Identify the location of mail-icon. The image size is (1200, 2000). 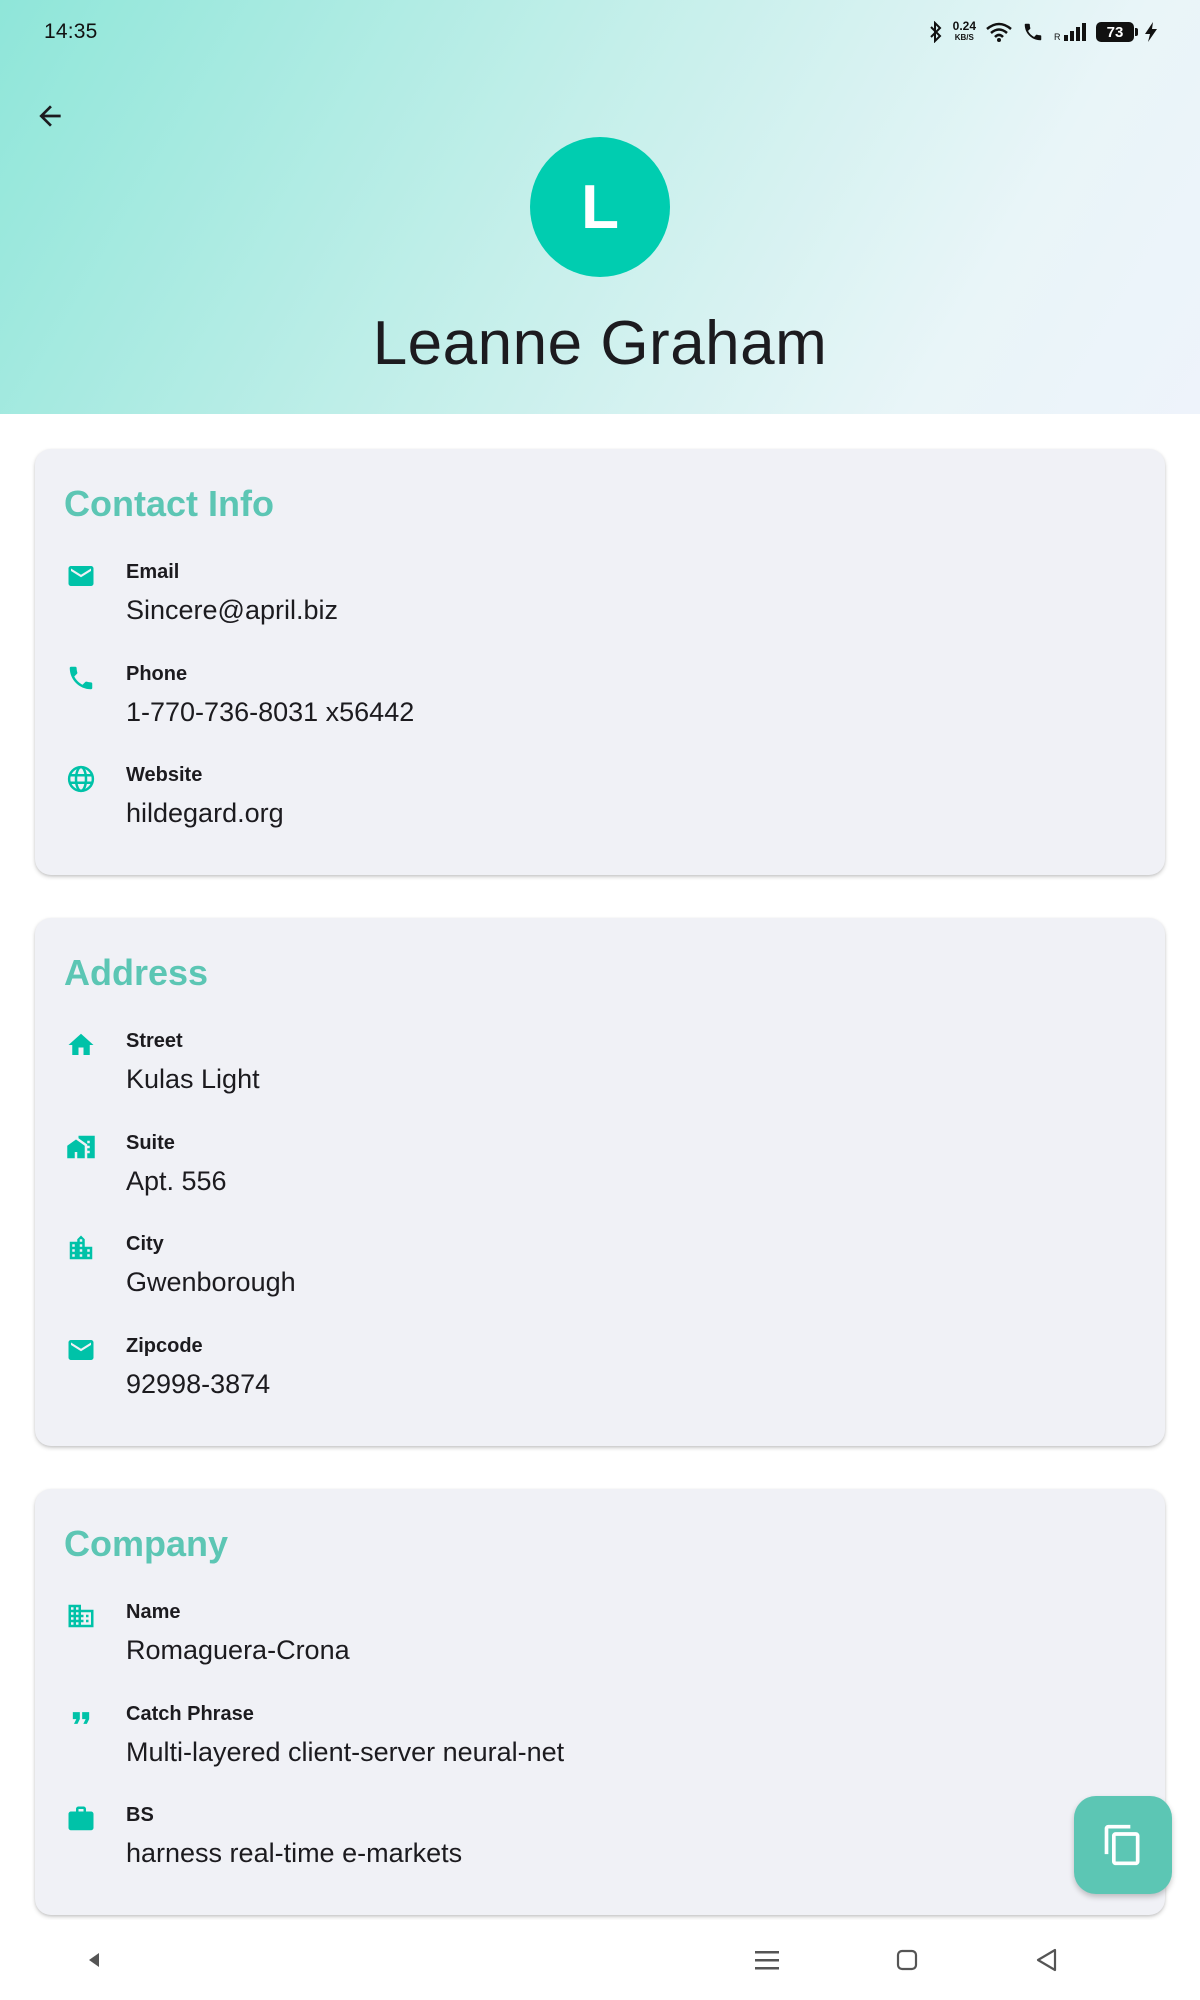
(81, 1350).